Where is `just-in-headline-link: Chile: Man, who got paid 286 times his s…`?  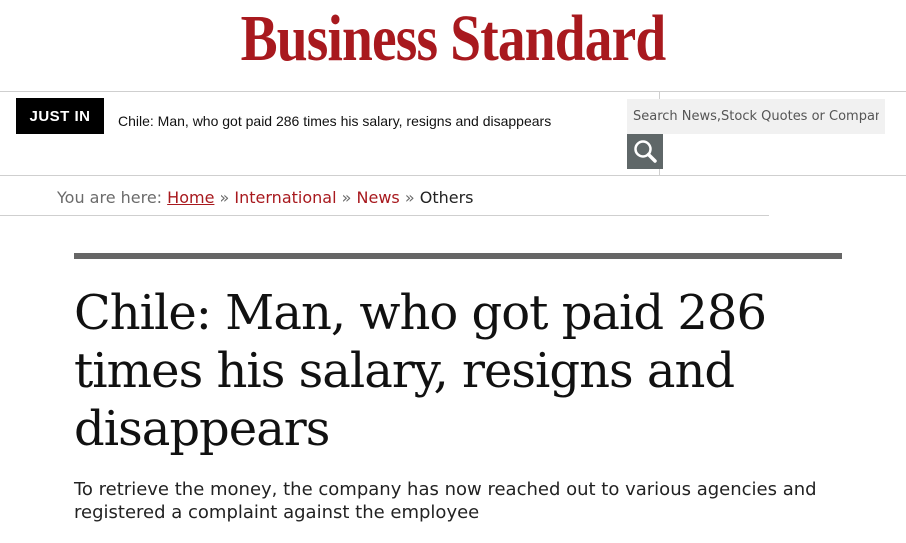
just-in-headline-link: Chile: Man, who got paid 286 times his s… is located at coordinates (334, 121).